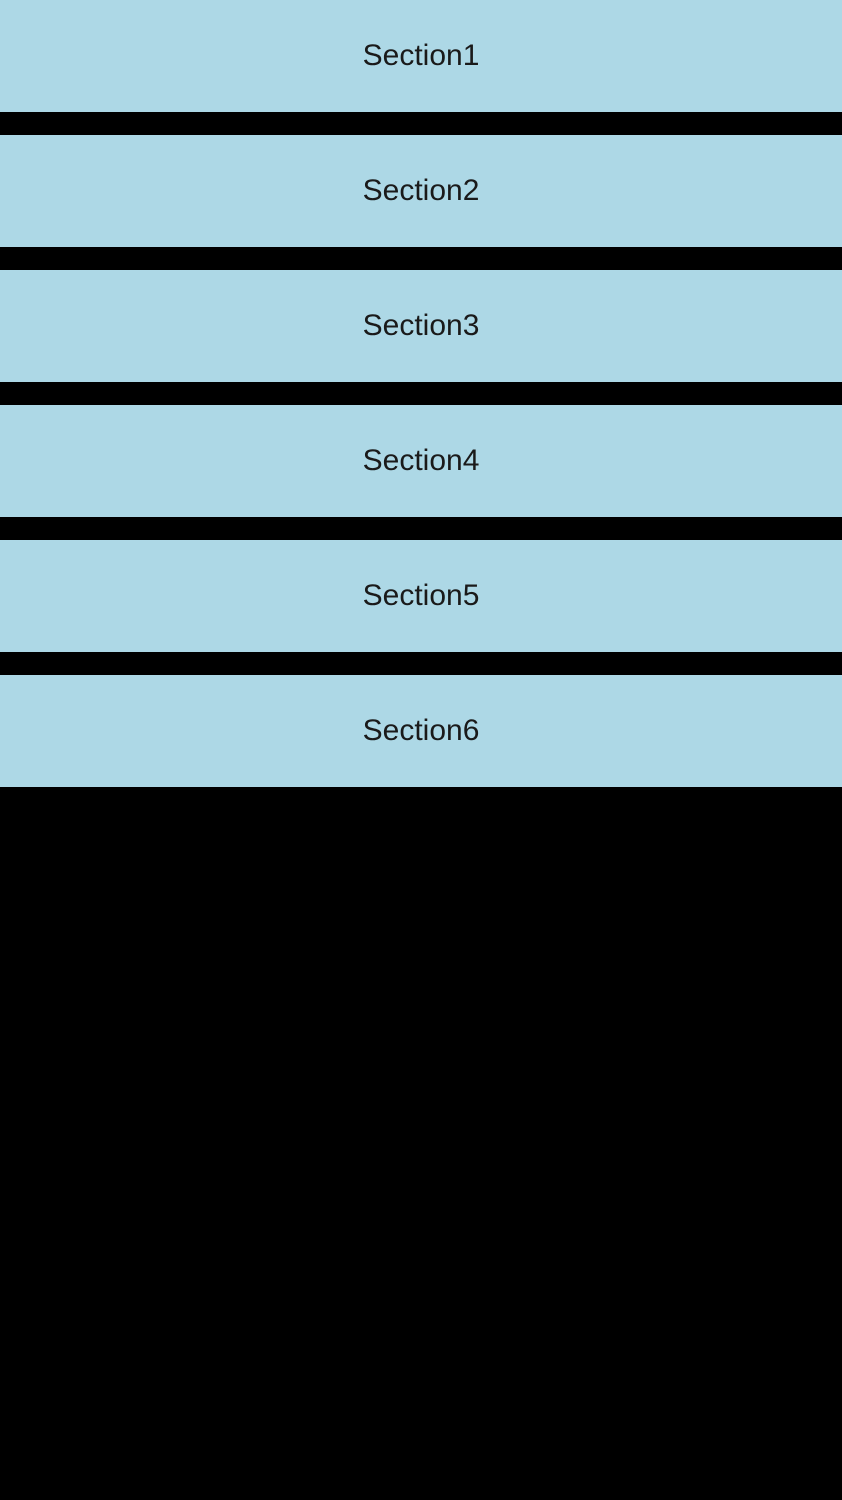  I want to click on section-3: Section3, so click(421, 326).